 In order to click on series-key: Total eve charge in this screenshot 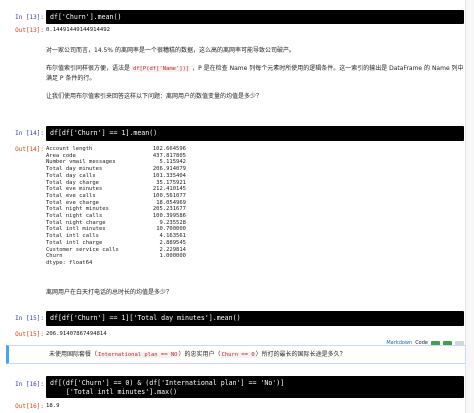, I will do `click(72, 202)`.